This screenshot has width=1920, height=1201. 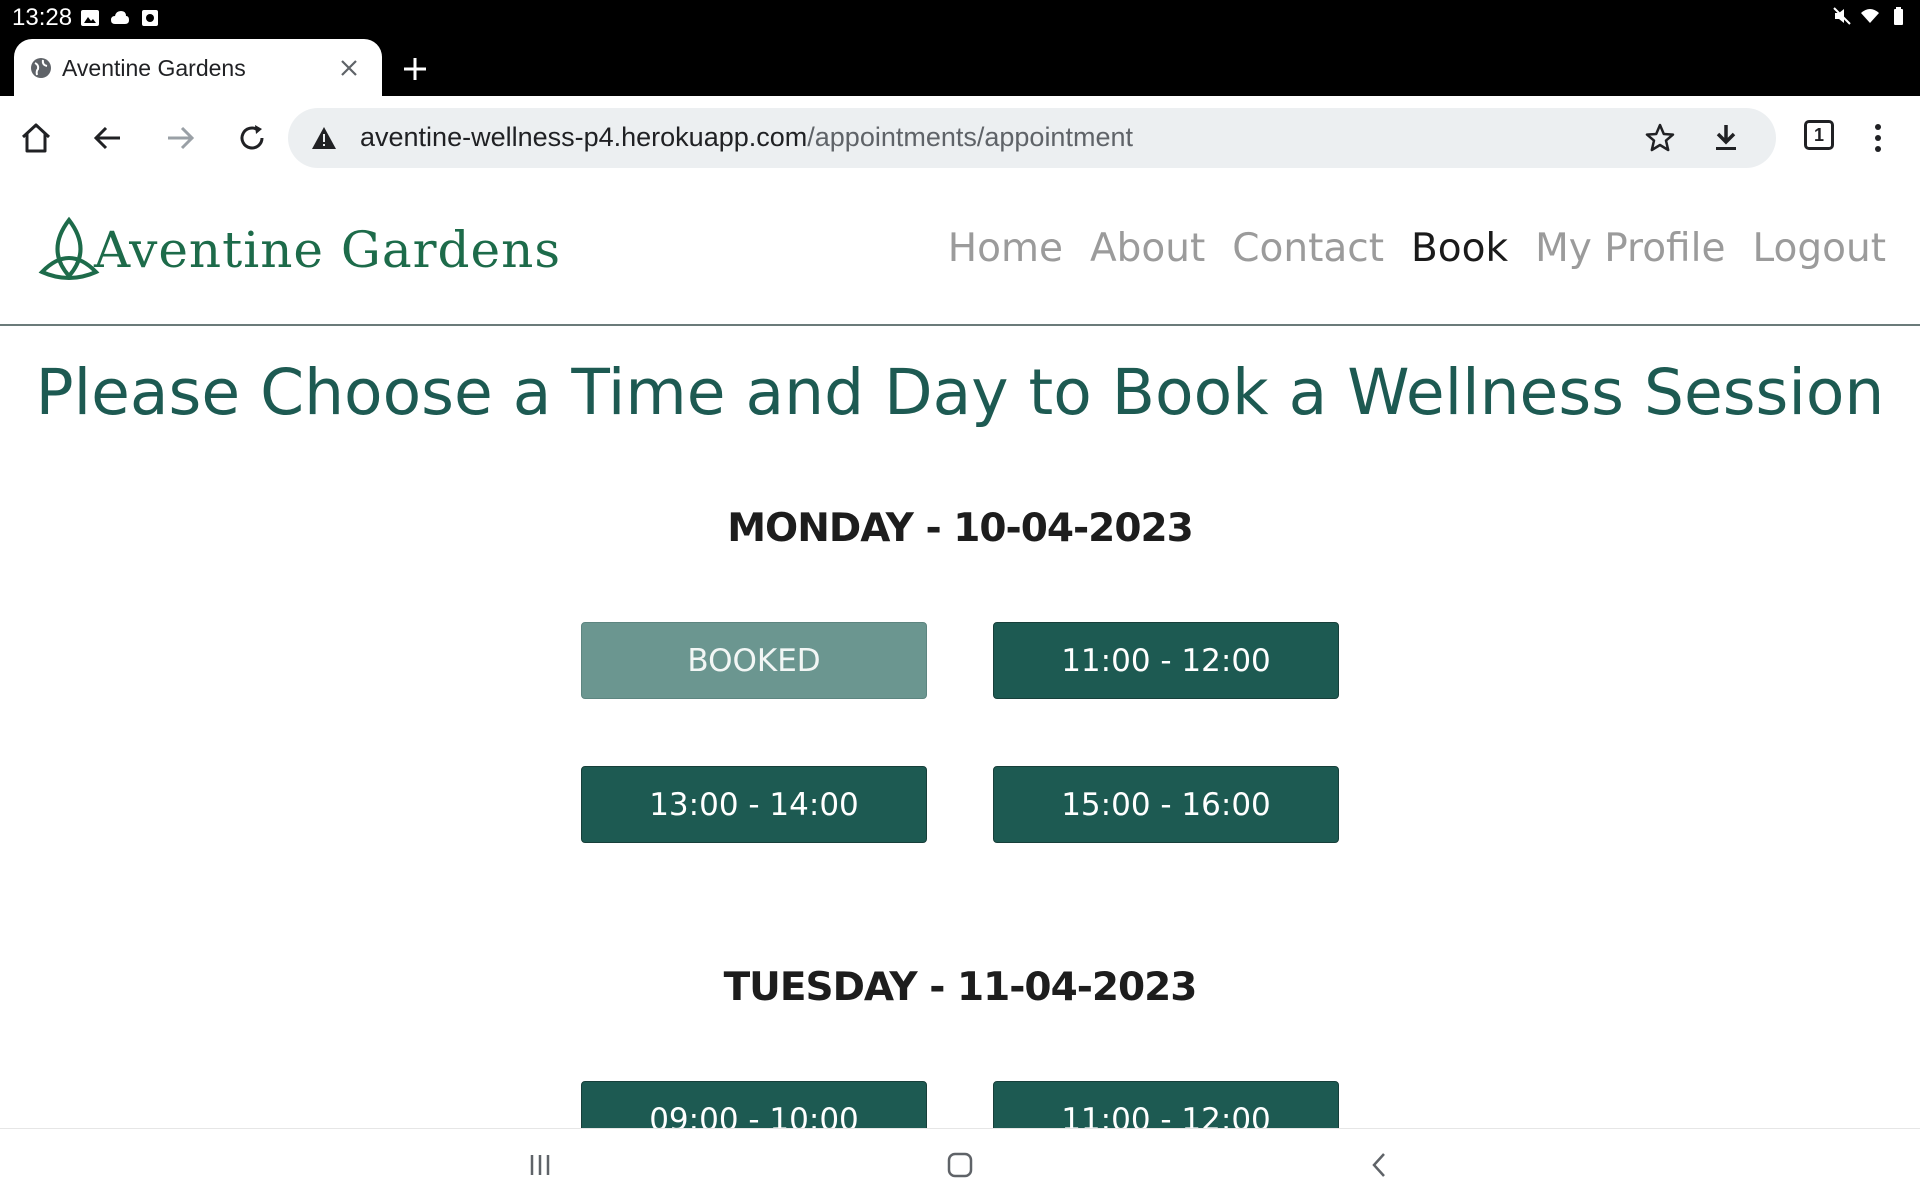 What do you see at coordinates (150, 18) in the screenshot?
I see `camera-icon` at bounding box center [150, 18].